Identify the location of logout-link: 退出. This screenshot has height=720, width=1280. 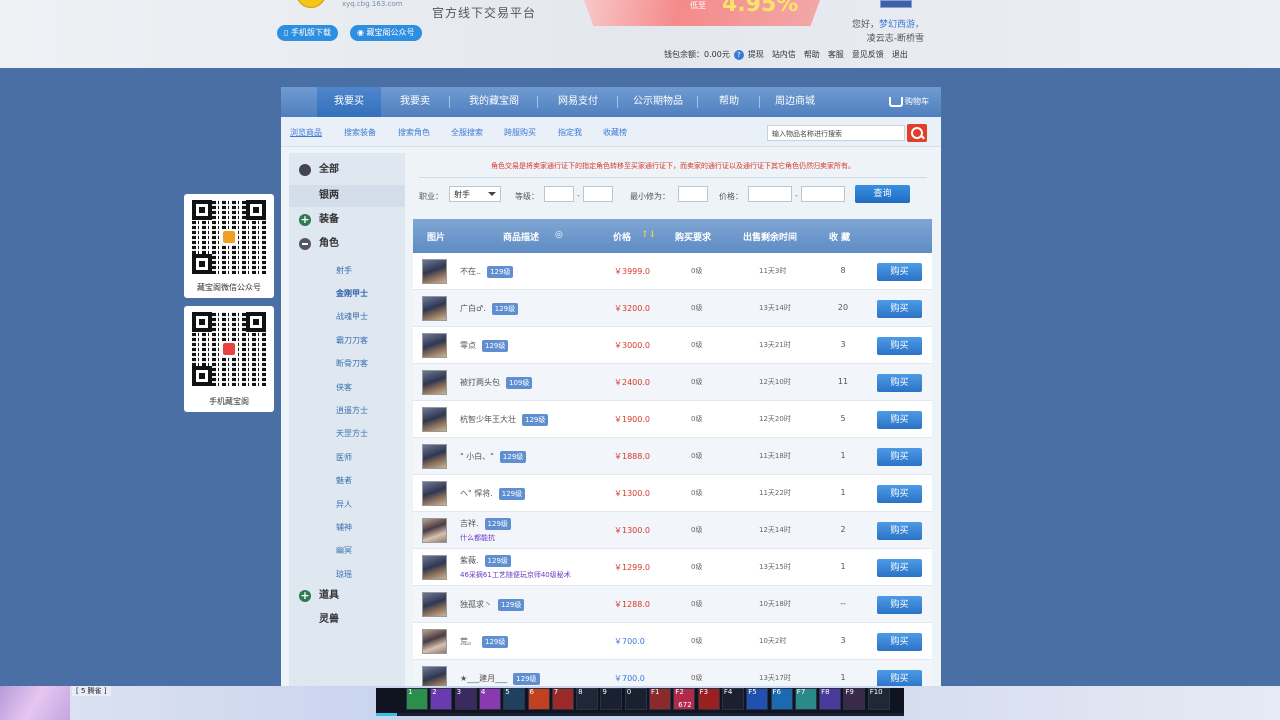
(900, 54).